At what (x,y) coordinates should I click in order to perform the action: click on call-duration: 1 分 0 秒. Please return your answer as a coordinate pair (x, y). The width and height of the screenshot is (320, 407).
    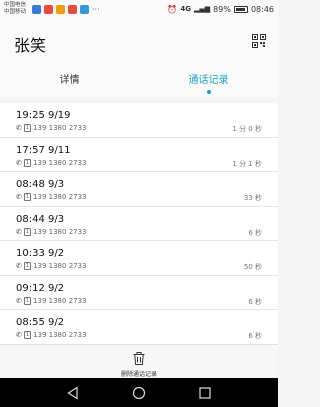
    Looking at the image, I should click on (247, 129).